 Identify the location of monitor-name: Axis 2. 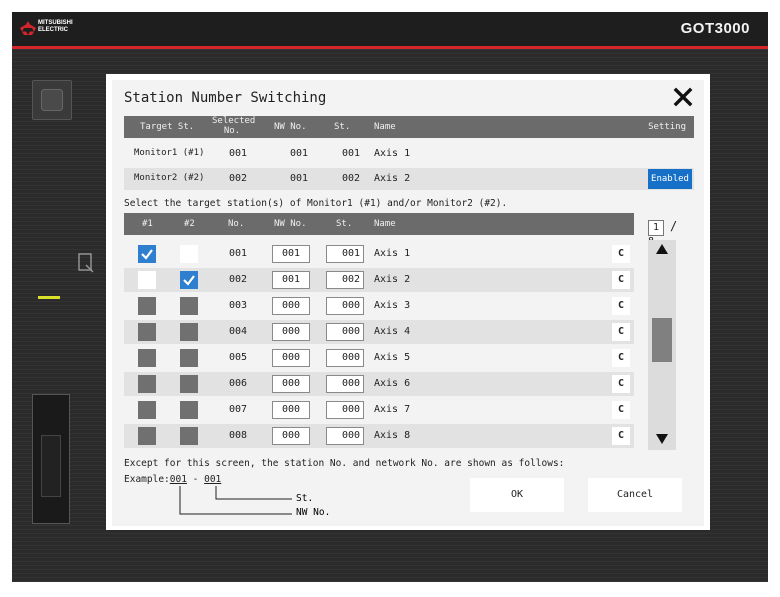
(392, 178).